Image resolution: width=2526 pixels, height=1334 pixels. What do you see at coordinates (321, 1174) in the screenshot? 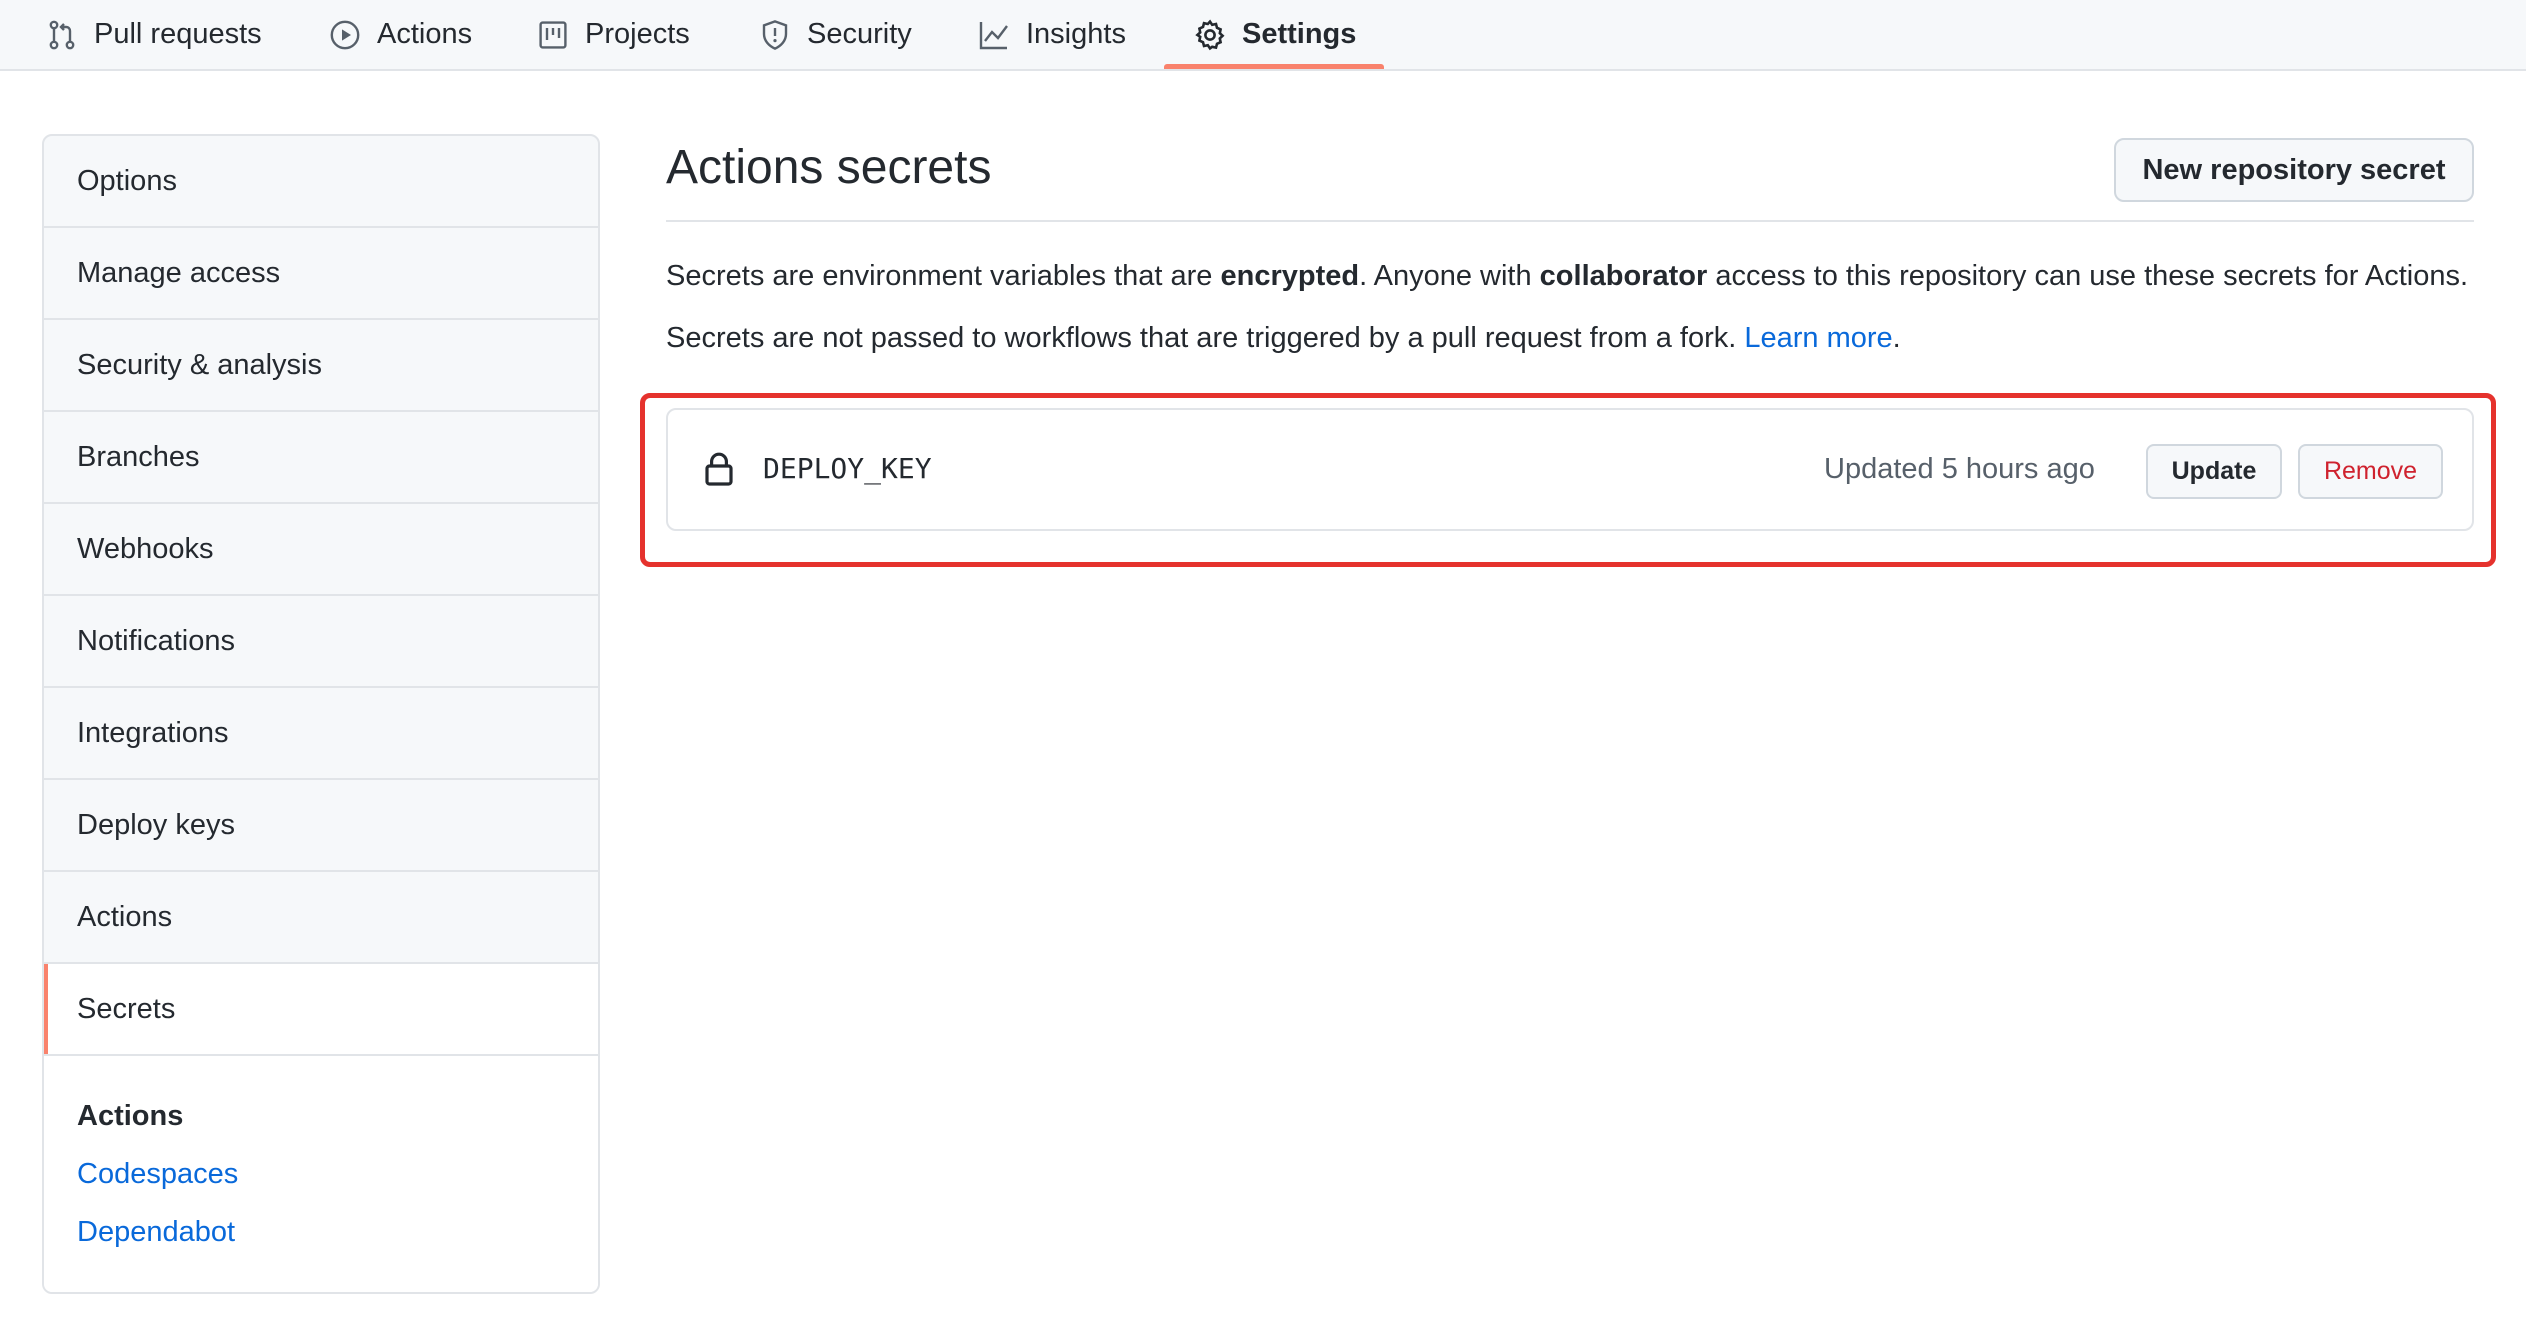
I see `sidebar-secrets-subsection: Actions Codespaces Dependabot` at bounding box center [321, 1174].